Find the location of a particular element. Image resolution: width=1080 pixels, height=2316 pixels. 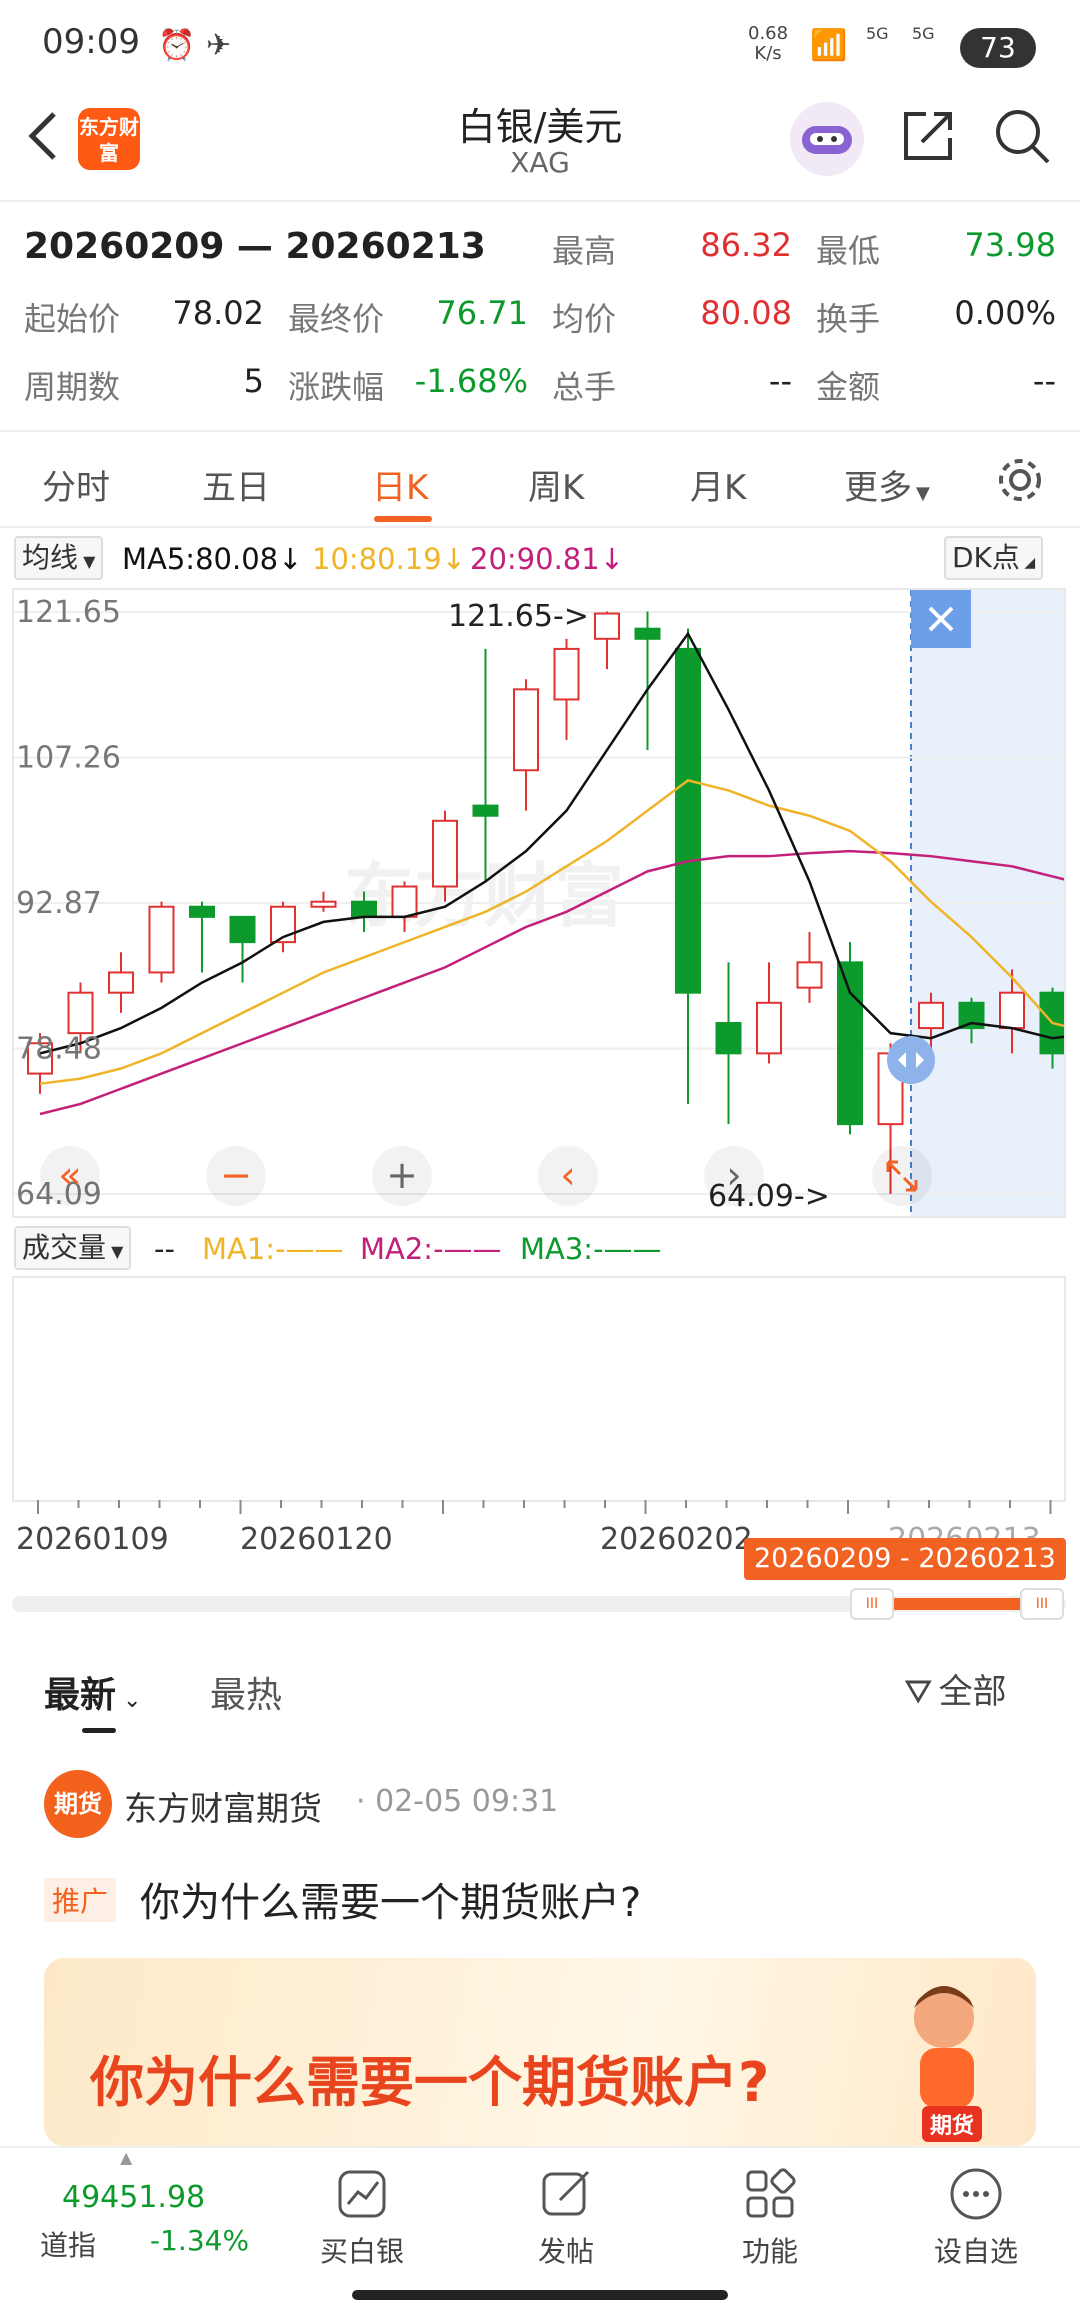

tab-latest: 最新 ⌄ is located at coordinates (92, 1692).